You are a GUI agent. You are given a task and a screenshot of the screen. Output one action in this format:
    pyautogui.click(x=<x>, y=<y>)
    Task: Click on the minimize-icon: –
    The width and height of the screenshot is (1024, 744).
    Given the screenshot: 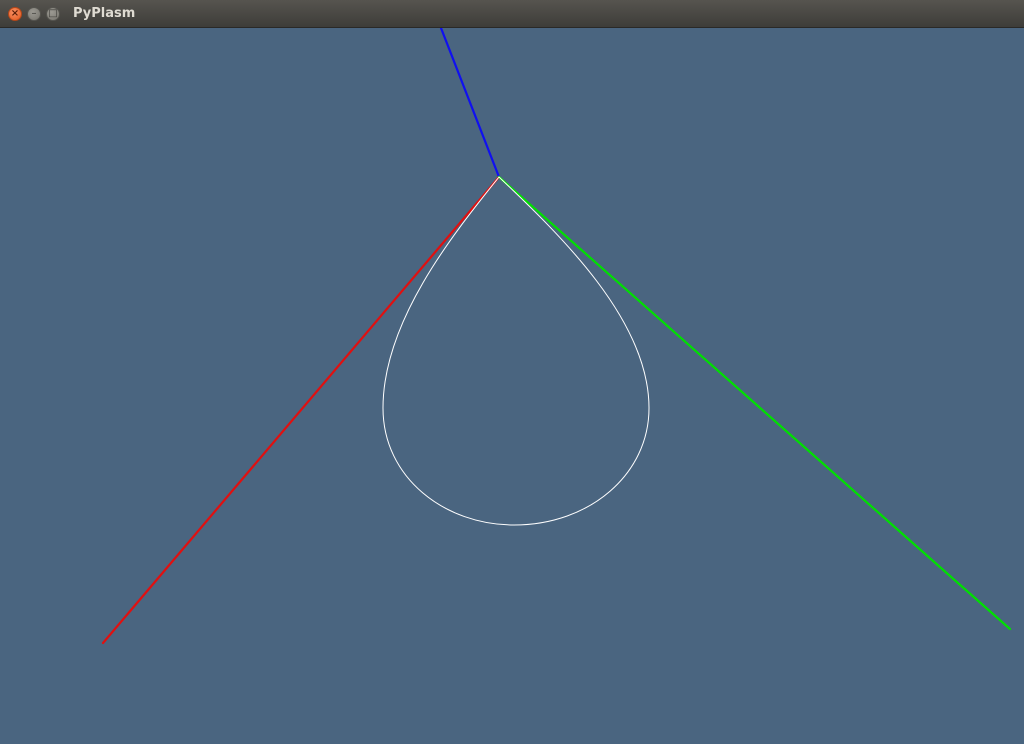 What is the action you would take?
    pyautogui.click(x=34, y=13)
    